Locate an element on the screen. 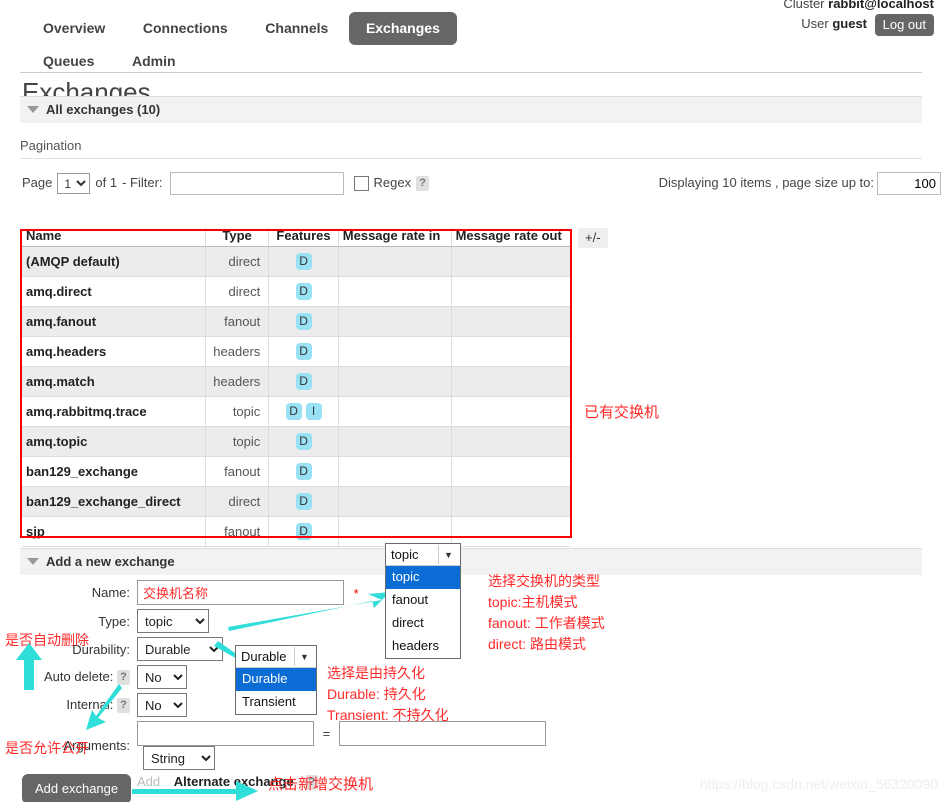 The image size is (942, 802). durability-dropdown-open: Durable ▼ Durable Transient is located at coordinates (276, 680).